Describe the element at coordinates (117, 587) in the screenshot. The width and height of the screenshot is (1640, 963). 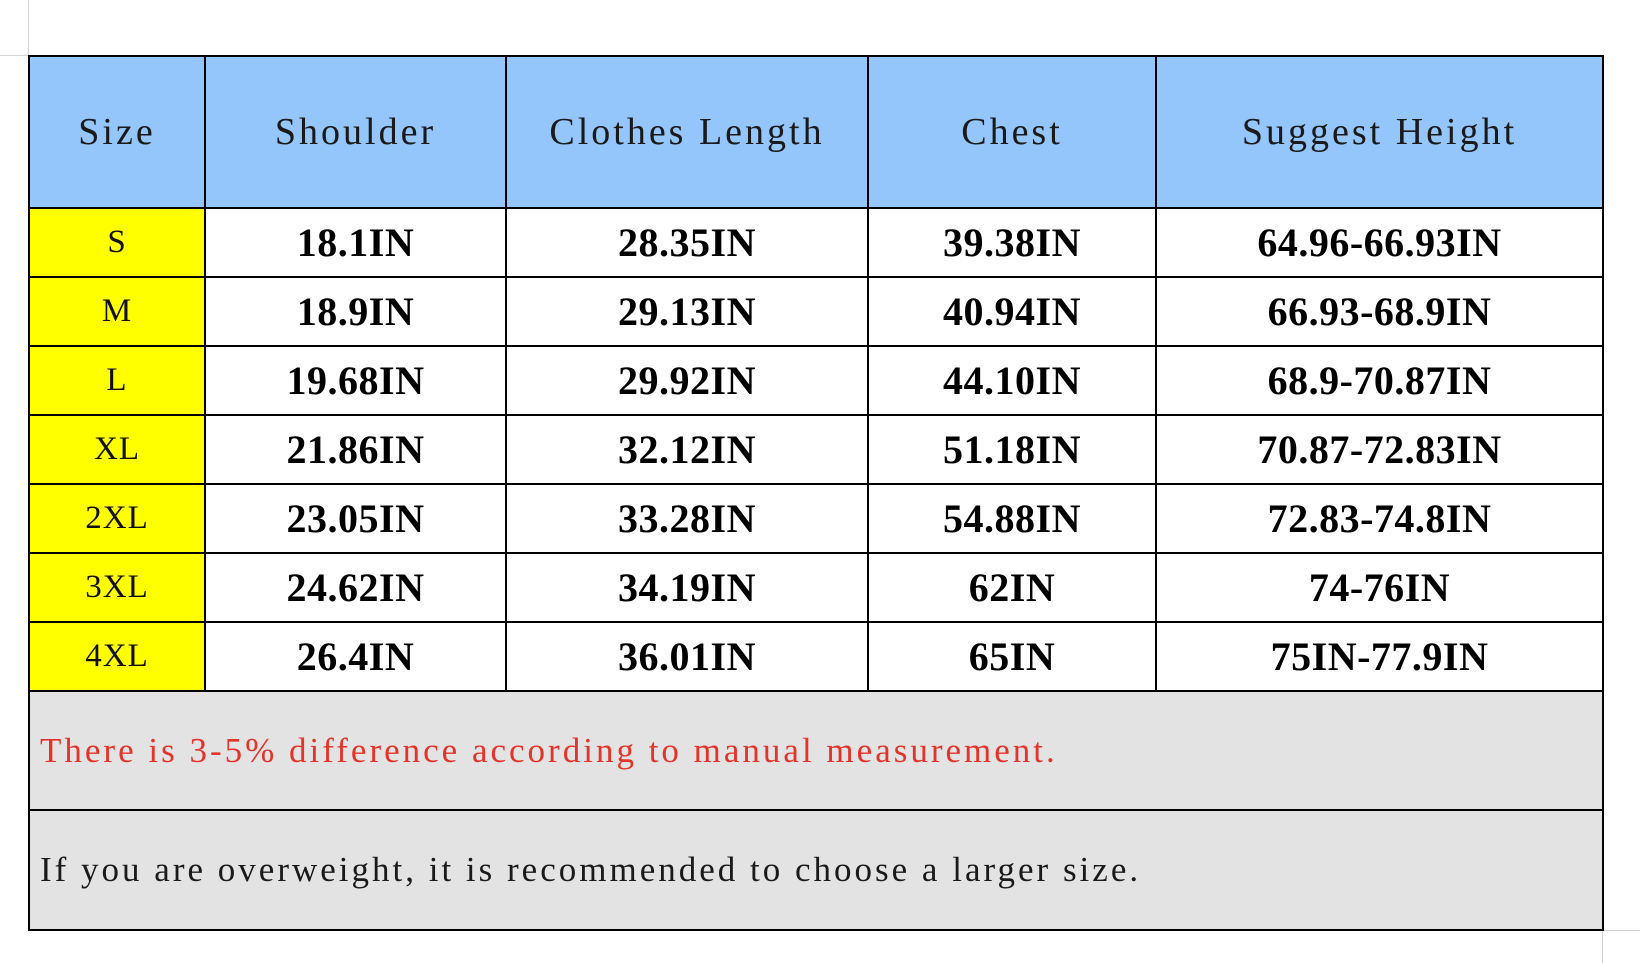
I see `cell-size: 3XL` at that location.